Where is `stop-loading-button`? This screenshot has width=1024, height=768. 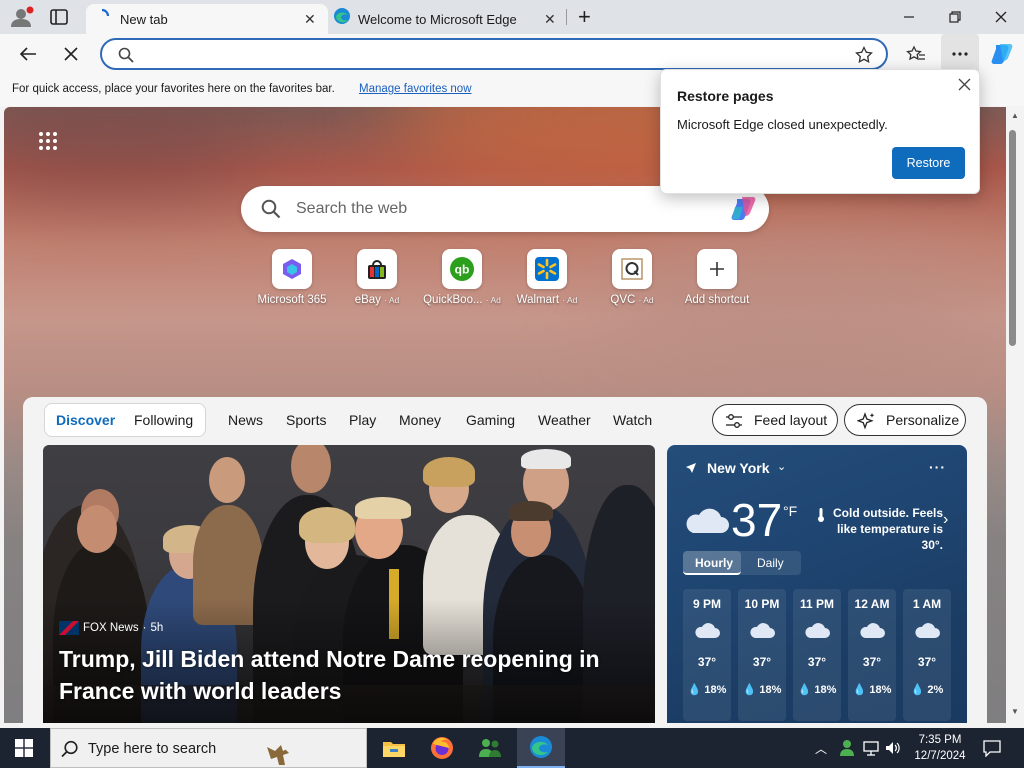 stop-loading-button is located at coordinates (71, 54).